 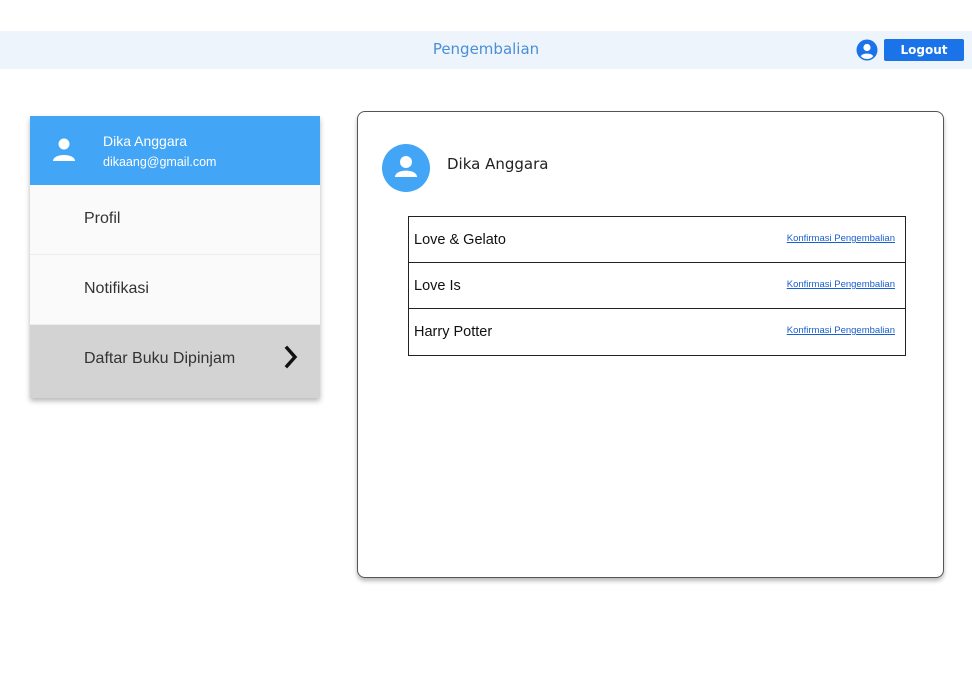 What do you see at coordinates (175, 290) in the screenshot?
I see `sidebar-item-notifikasi: Notifikasi` at bounding box center [175, 290].